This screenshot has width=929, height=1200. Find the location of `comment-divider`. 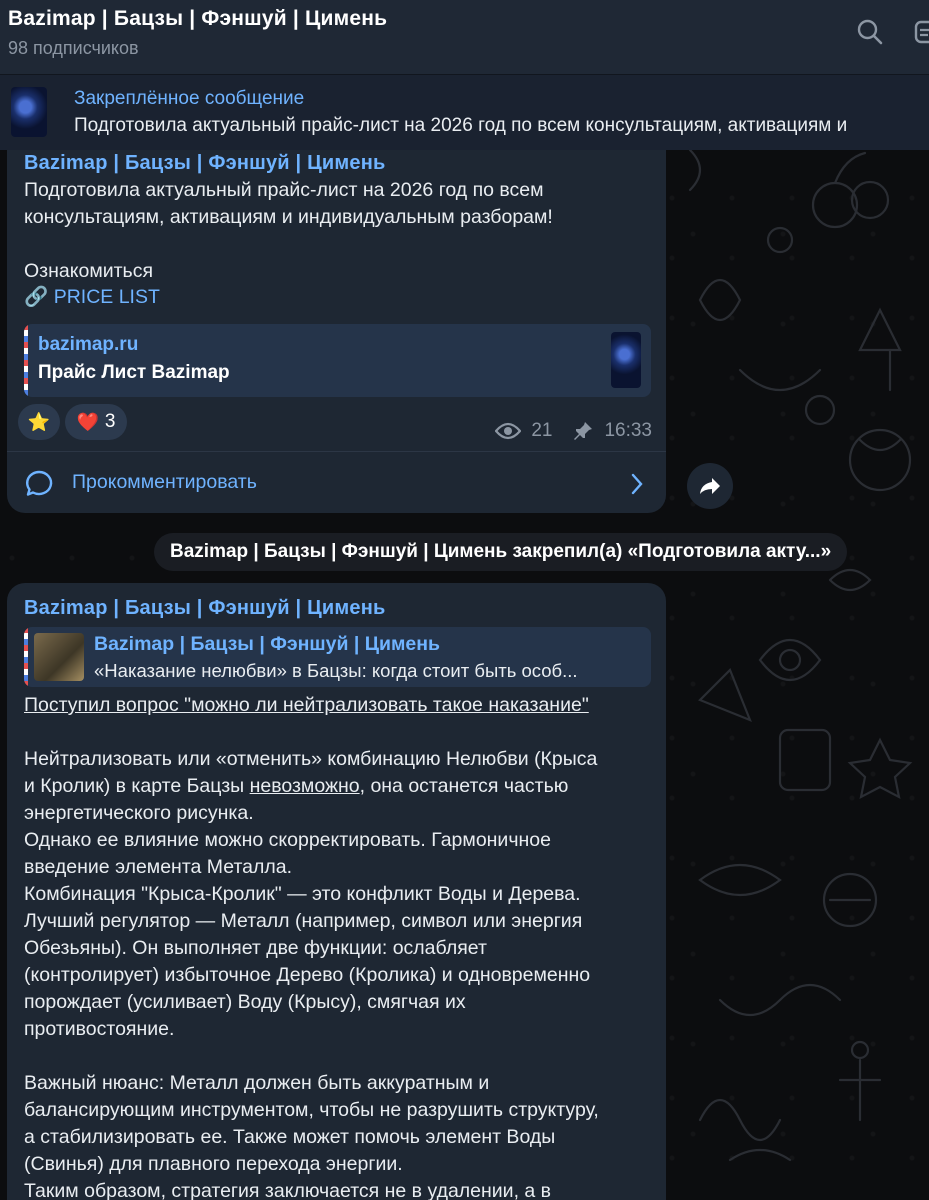

comment-divider is located at coordinates (336, 451).